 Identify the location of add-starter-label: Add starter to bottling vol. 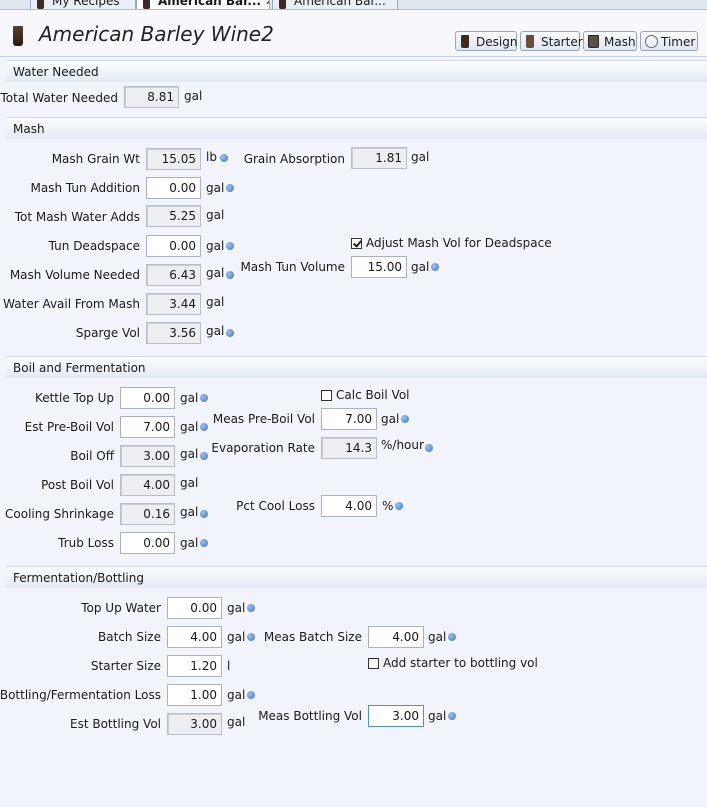
(460, 663).